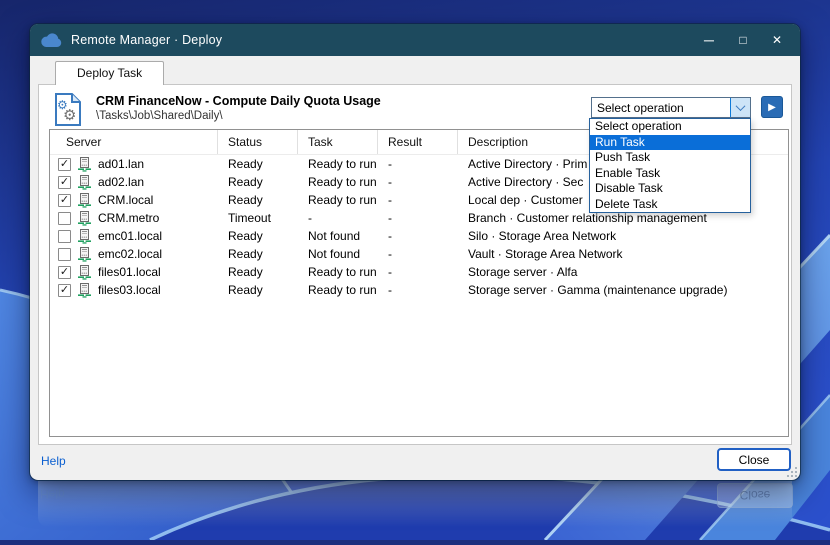  Describe the element at coordinates (709, 40) in the screenshot. I see `minimize-button: ─` at that location.